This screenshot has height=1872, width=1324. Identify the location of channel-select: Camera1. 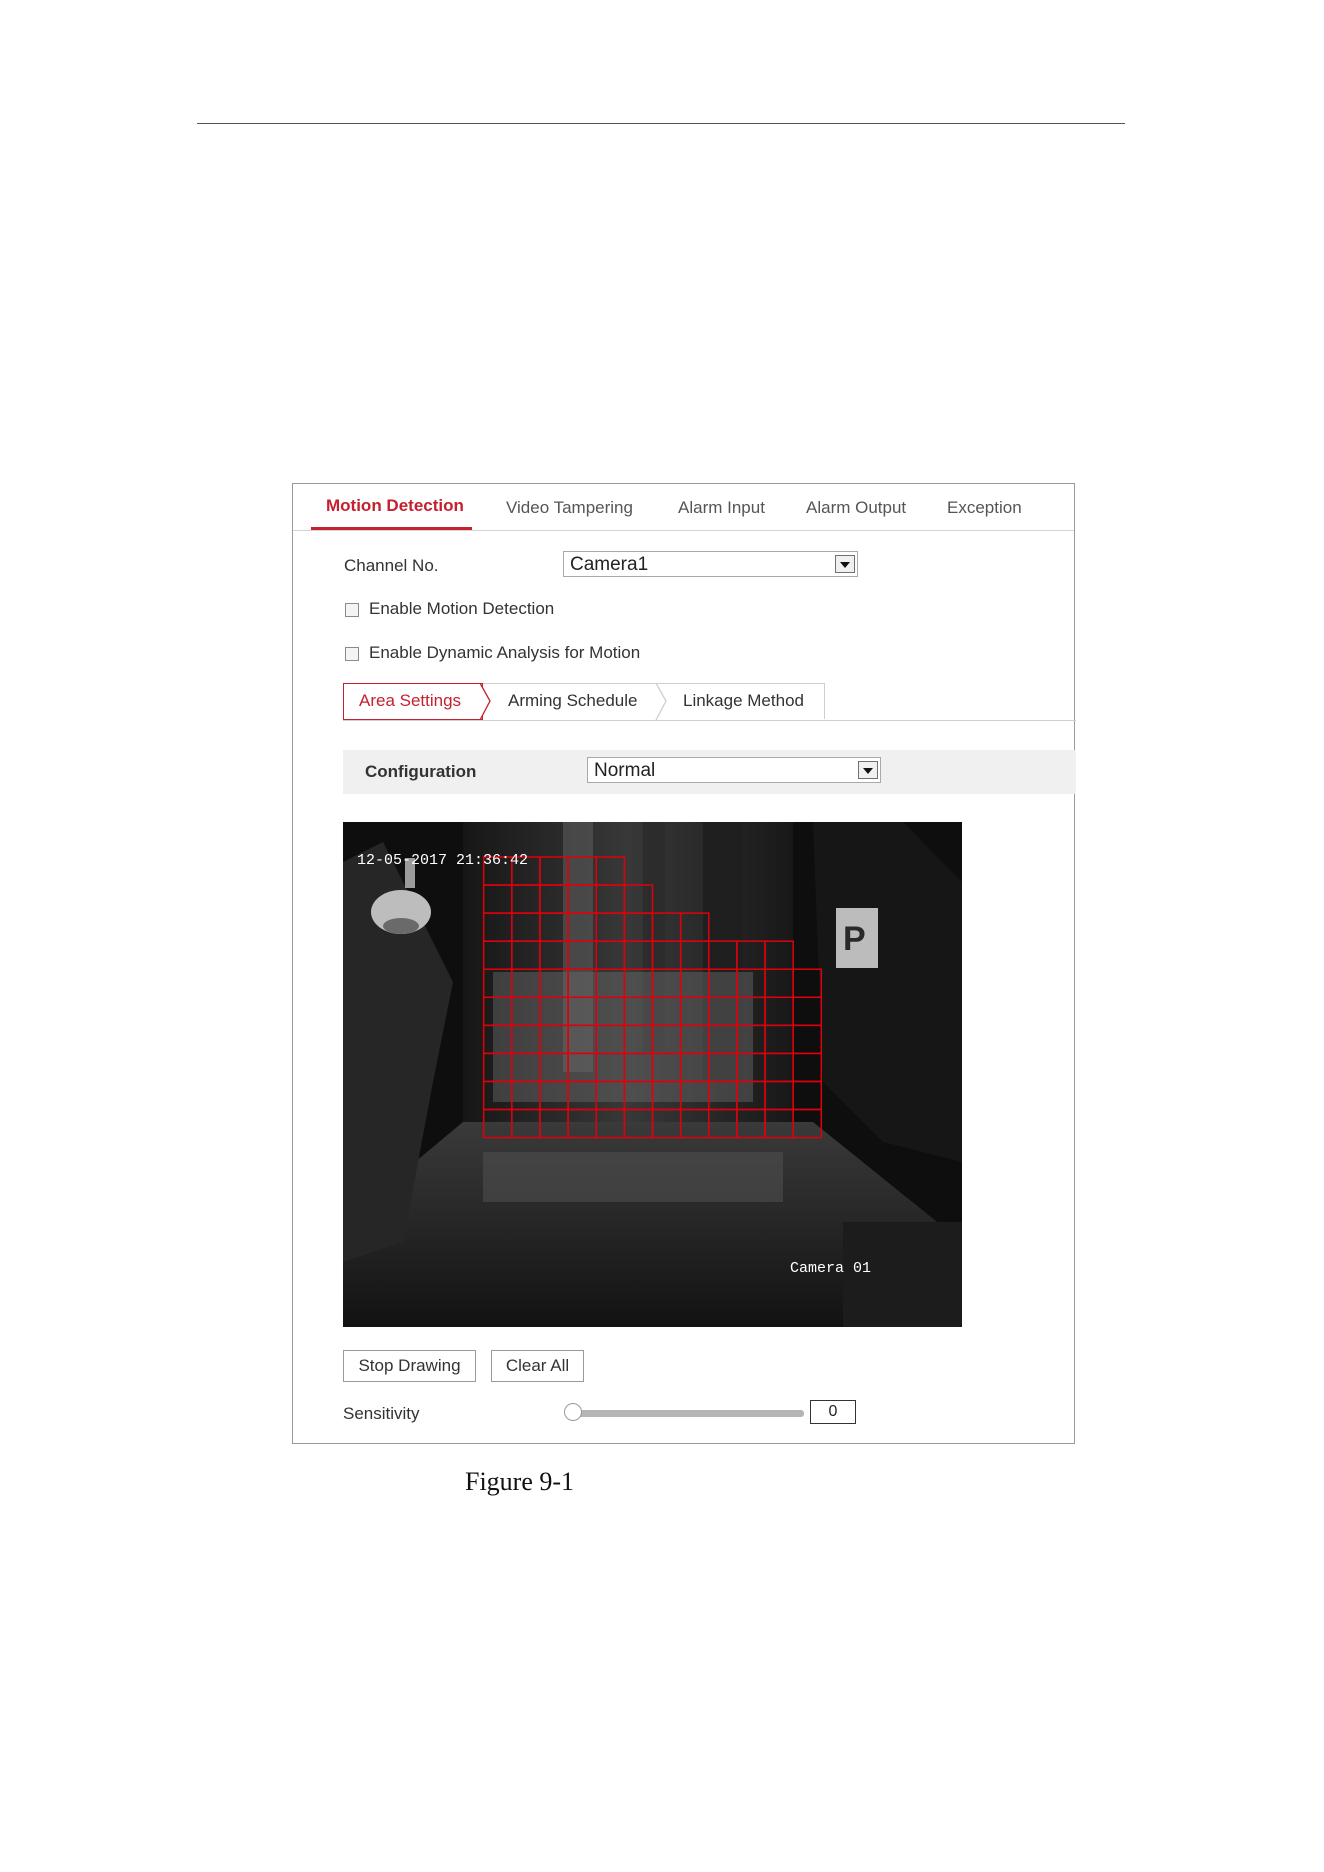
(710, 564).